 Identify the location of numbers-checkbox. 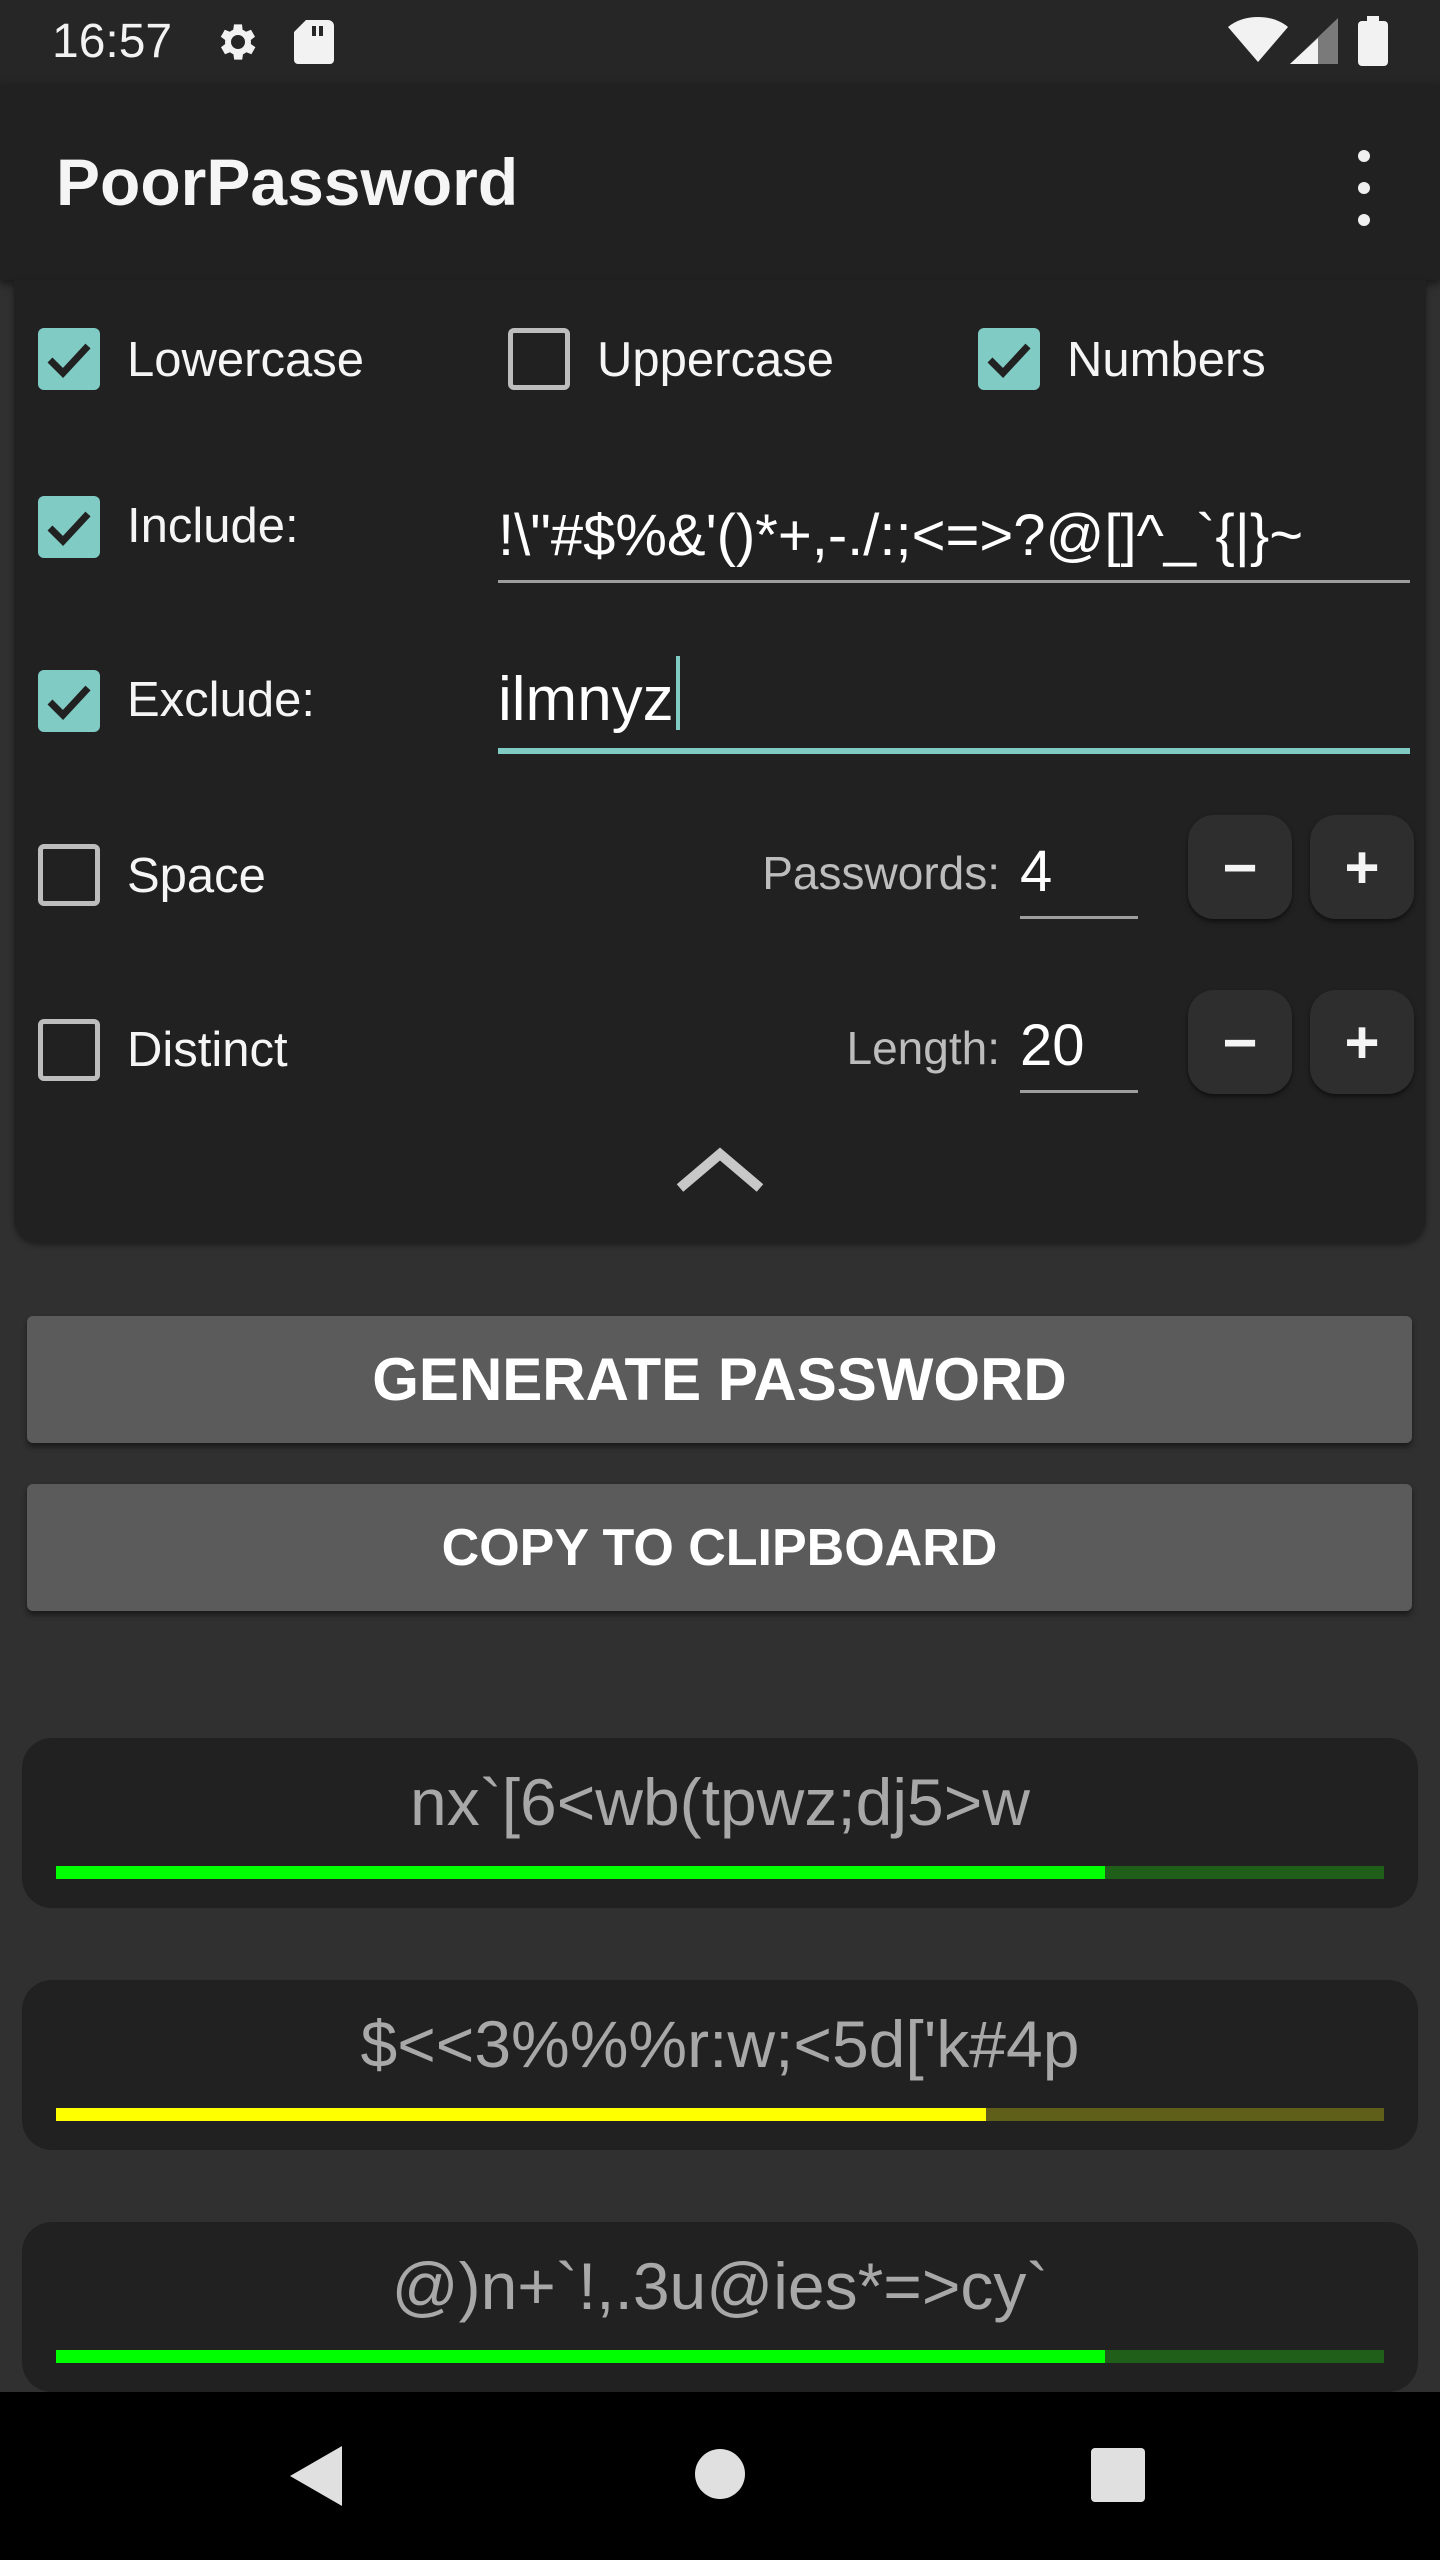
(1009, 359).